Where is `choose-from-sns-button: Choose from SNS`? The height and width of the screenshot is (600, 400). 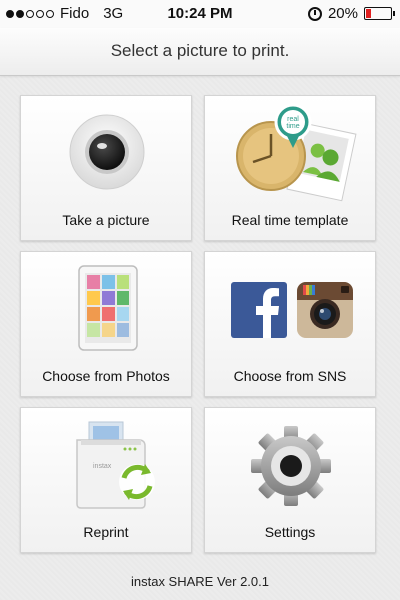 choose-from-sns-button: Choose from SNS is located at coordinates (290, 324).